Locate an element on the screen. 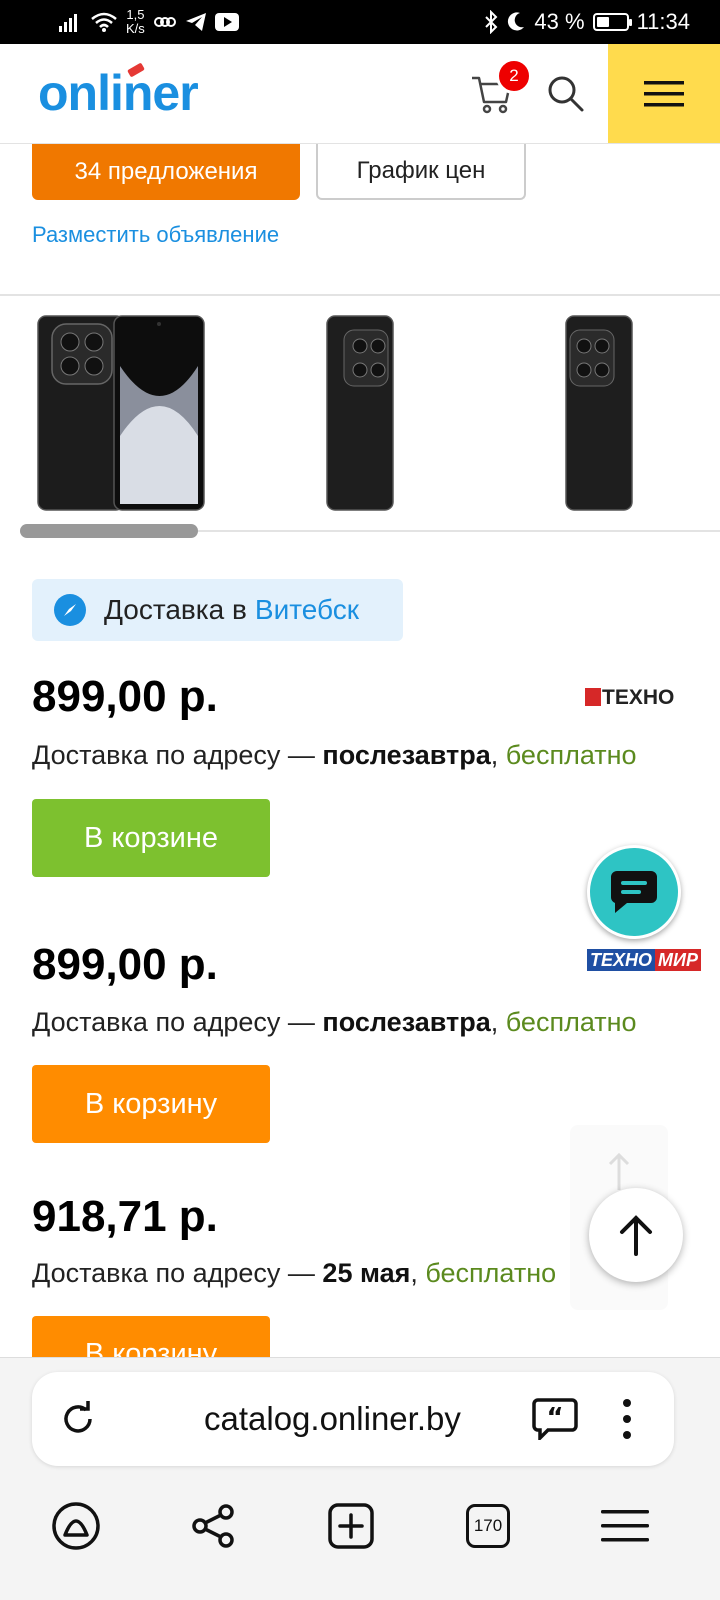  chat-button is located at coordinates (634, 892).